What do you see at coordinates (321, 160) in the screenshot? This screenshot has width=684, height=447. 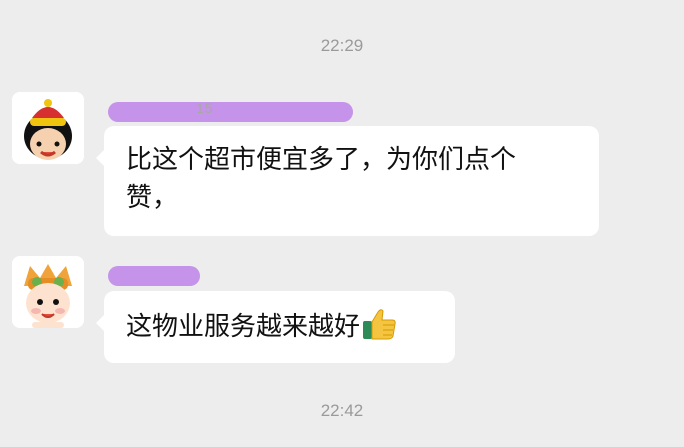 I see `message-text-line-1: 比这个超市便宜多了，为你们点个` at bounding box center [321, 160].